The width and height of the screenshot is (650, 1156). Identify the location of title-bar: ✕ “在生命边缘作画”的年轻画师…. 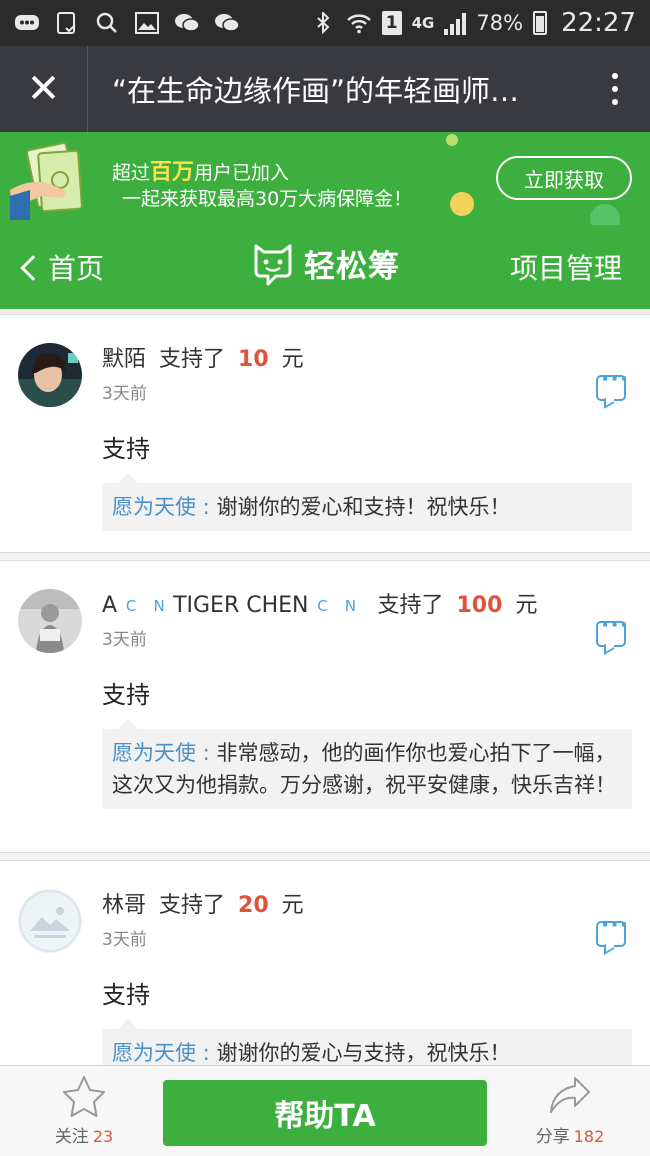
(325, 89).